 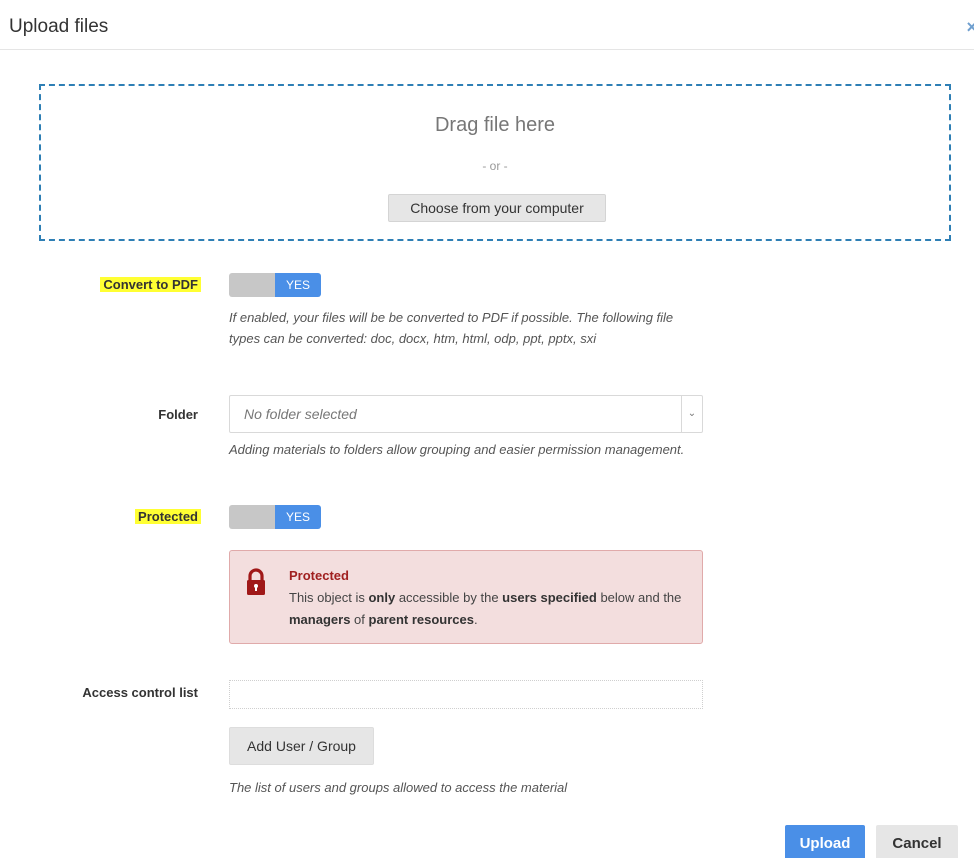 What do you see at coordinates (917, 841) in the screenshot?
I see `cancel-button: Cancel` at bounding box center [917, 841].